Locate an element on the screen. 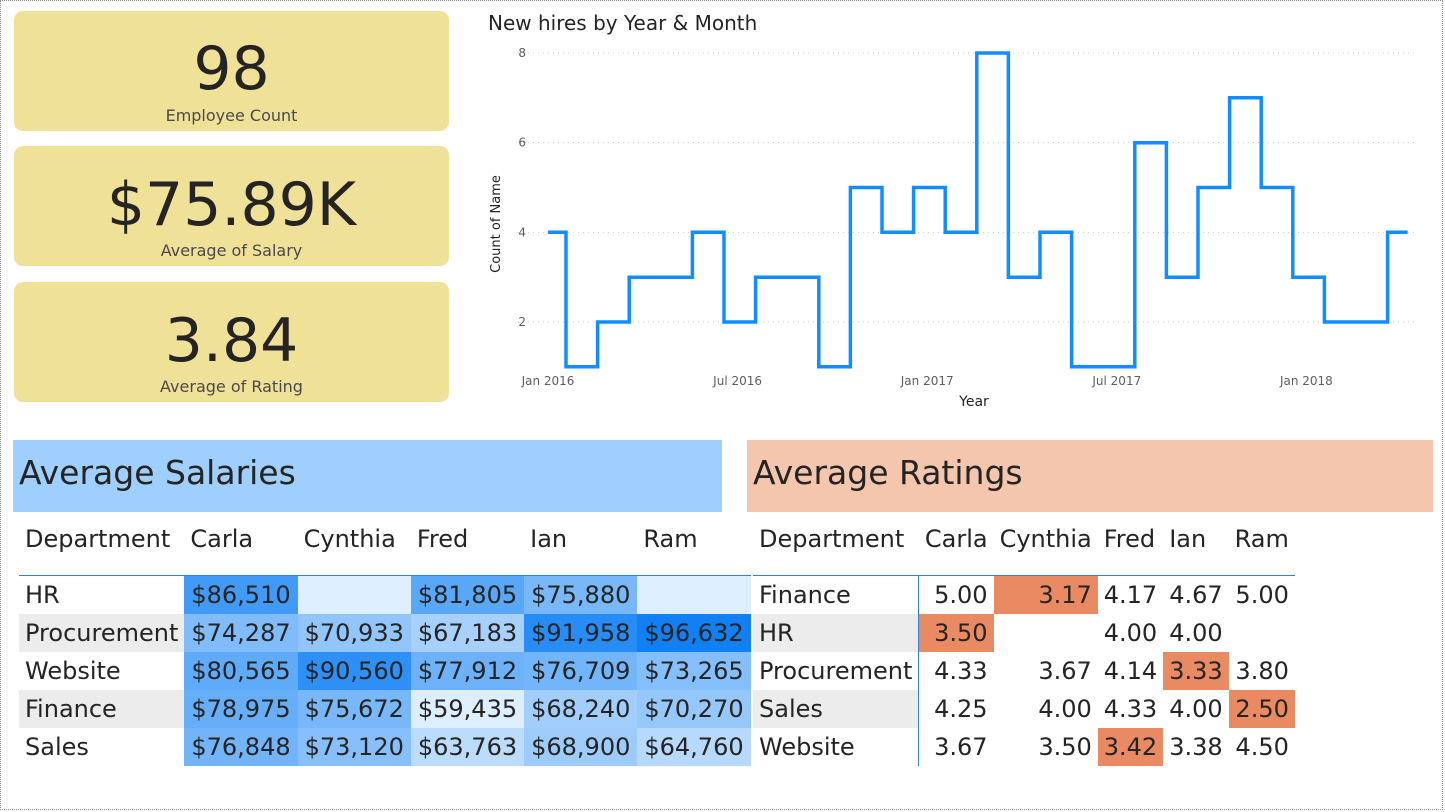 The image size is (1445, 812). ratings-column-header: Fred is located at coordinates (1130, 539).